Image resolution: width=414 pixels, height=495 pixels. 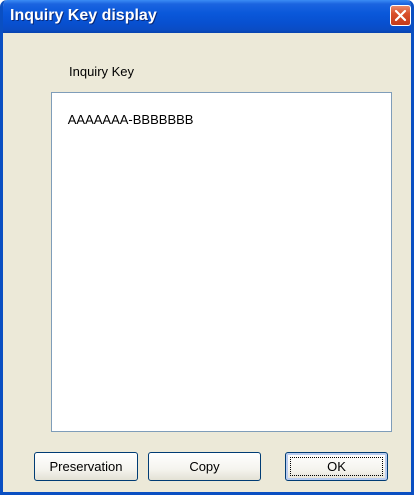 I want to click on ok-button: OK, so click(x=336, y=466).